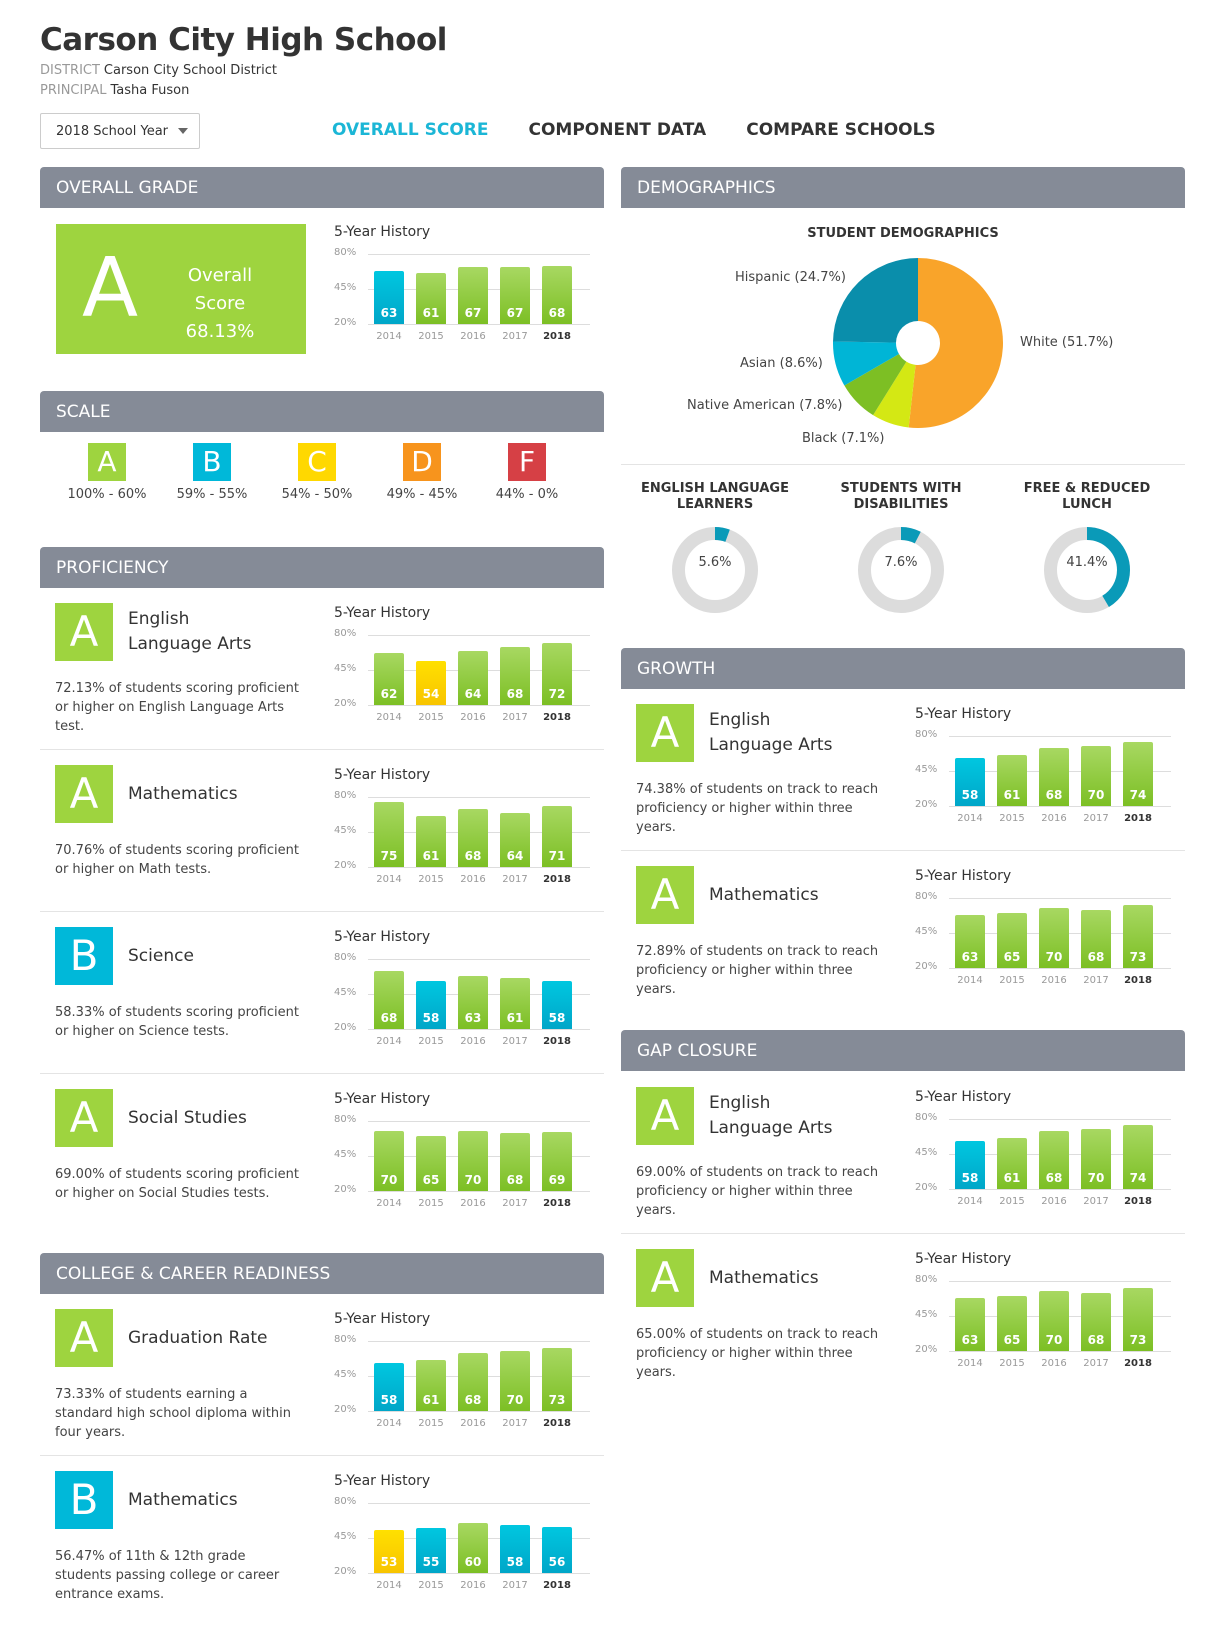  Describe the element at coordinates (107, 472) in the screenshot. I see `scale-item-a: A 100% - 60%` at that location.